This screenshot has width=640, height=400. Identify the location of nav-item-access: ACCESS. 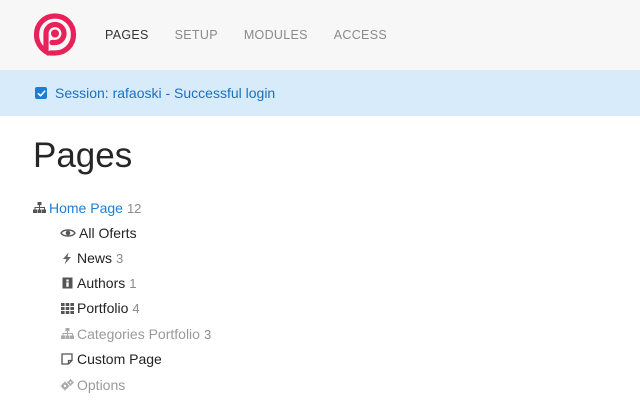
(360, 35).